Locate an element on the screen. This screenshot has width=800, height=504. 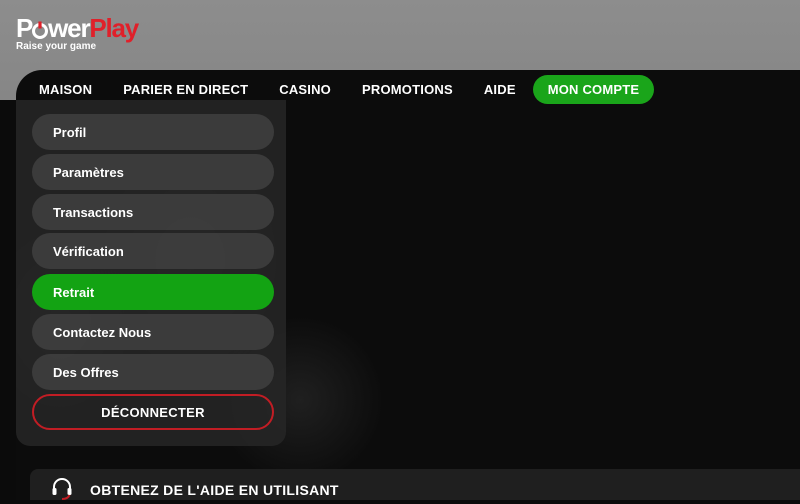
brand-logo: PwerPlay Raise your game is located at coordinates (77, 32).